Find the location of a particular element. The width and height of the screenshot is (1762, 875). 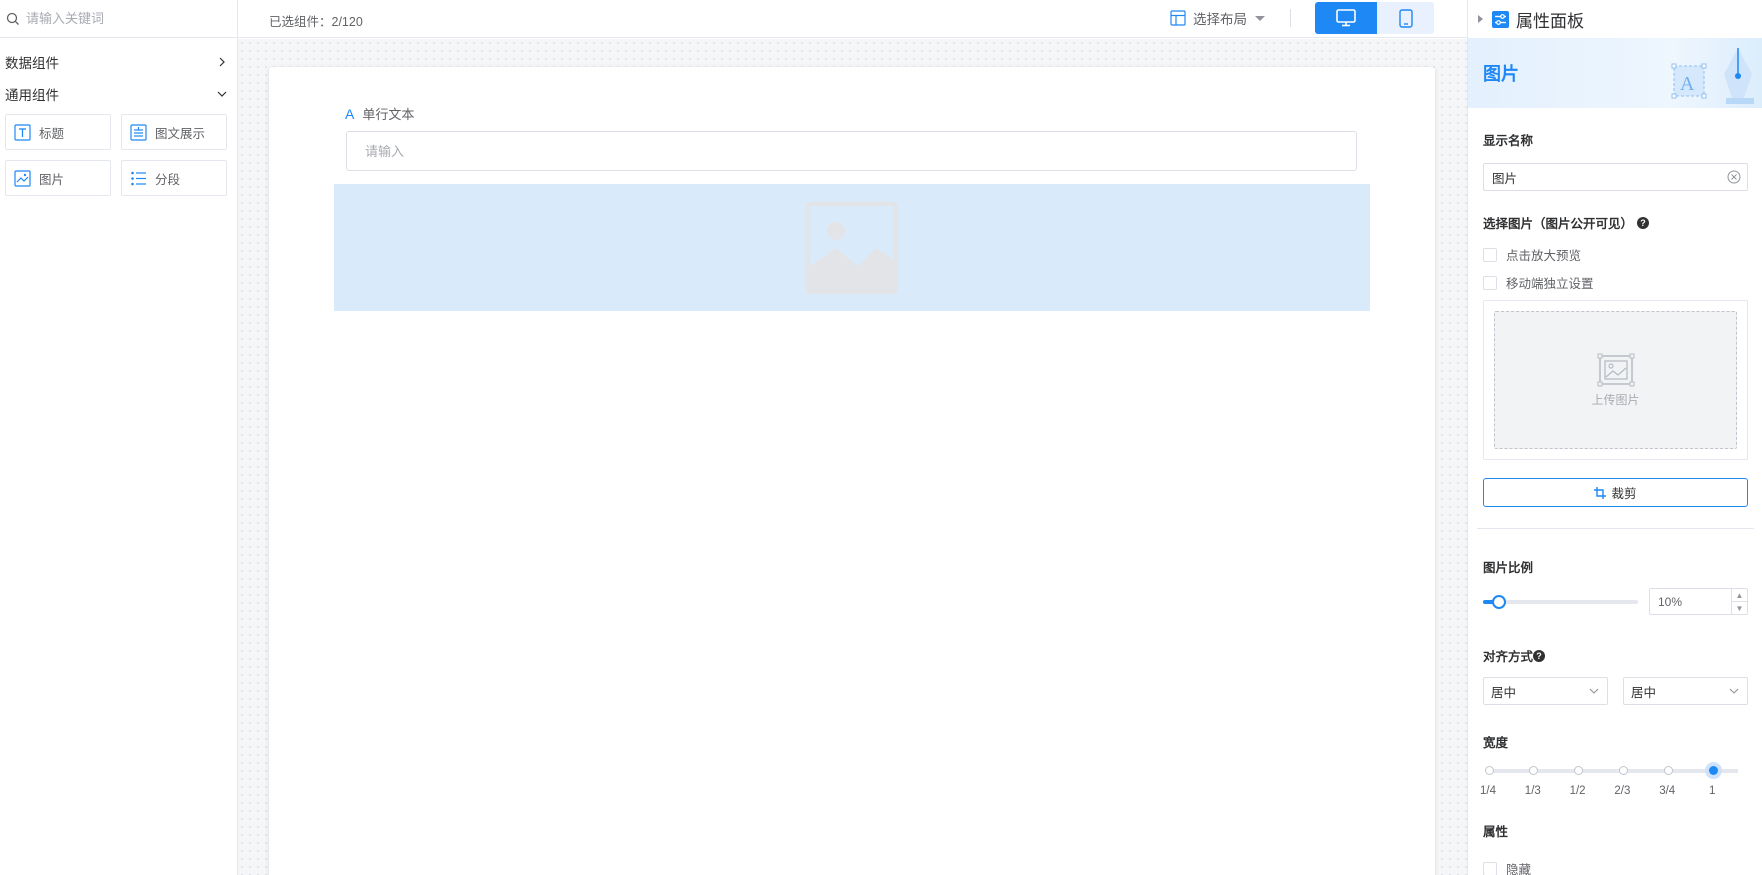

text-field-input is located at coordinates (851, 151).